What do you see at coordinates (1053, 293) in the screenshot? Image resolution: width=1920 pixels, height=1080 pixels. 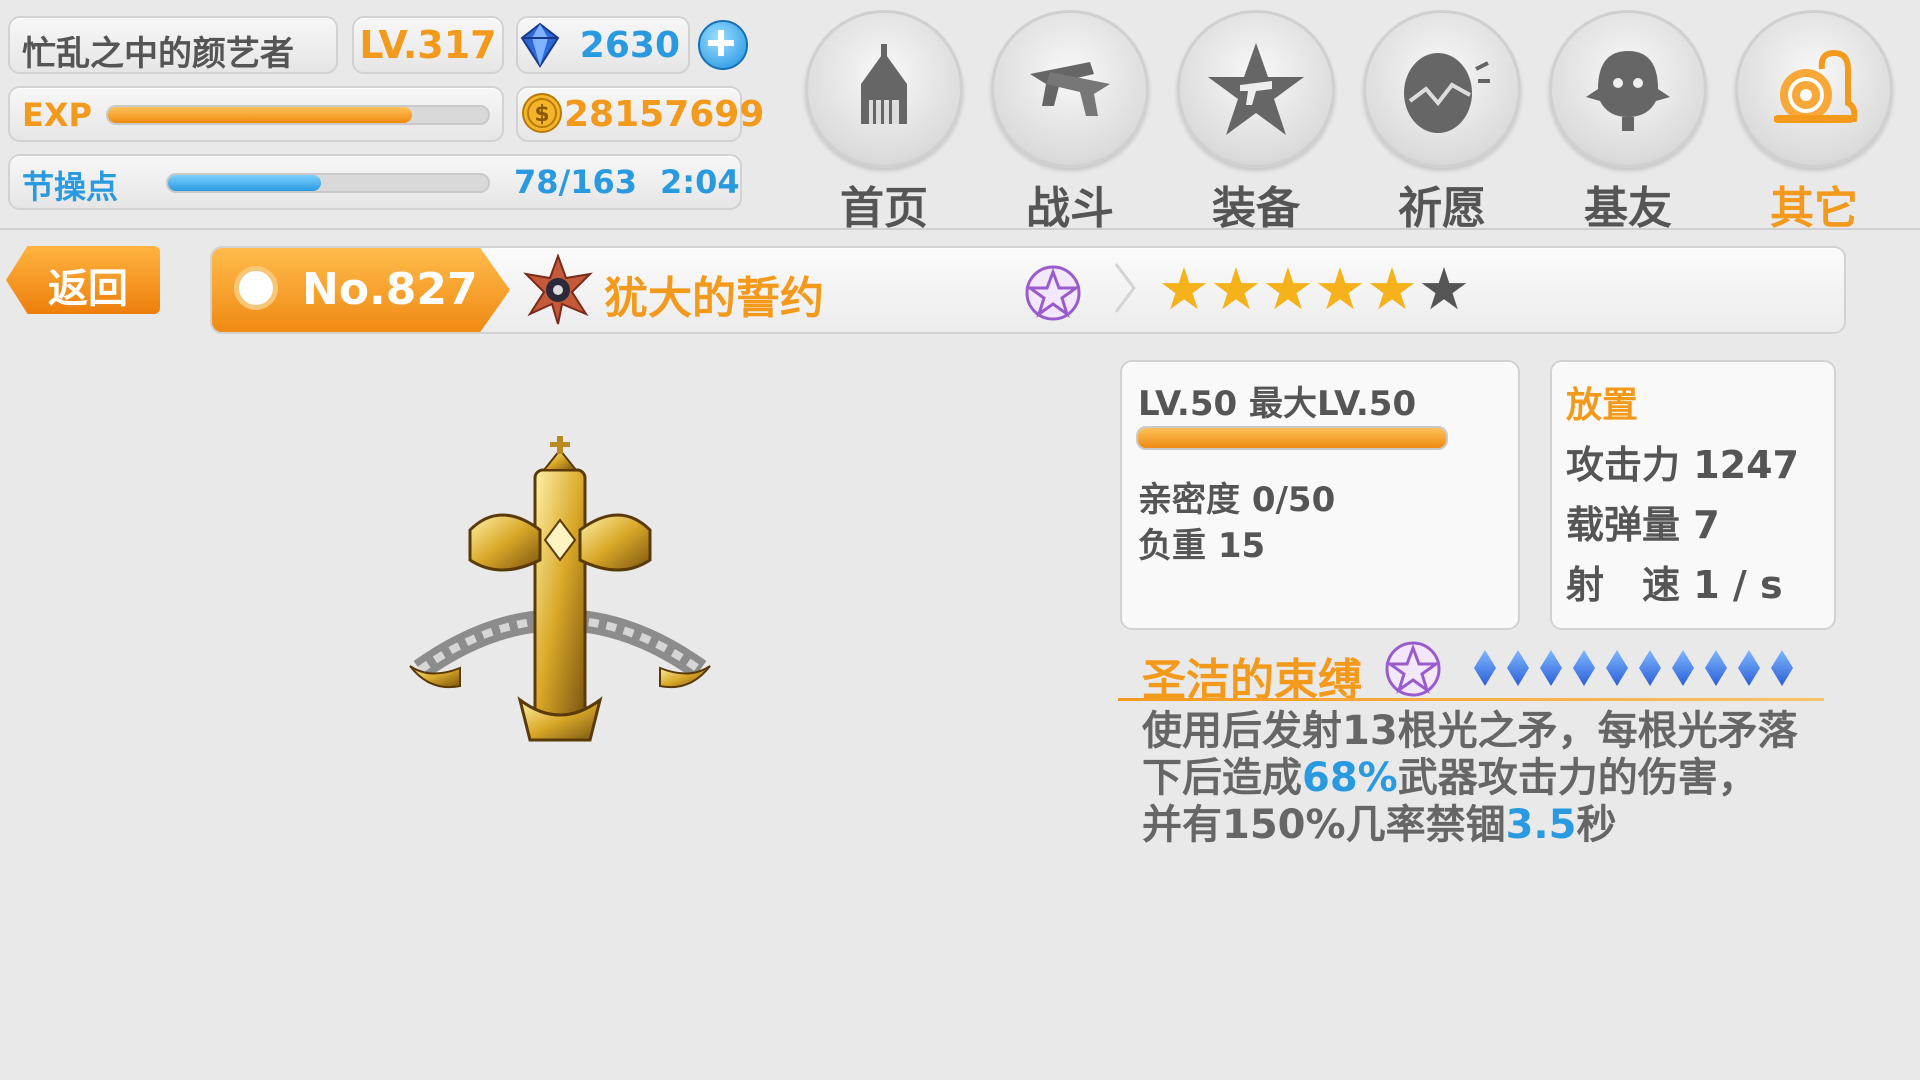 I see `pentagram-badge-icon` at bounding box center [1053, 293].